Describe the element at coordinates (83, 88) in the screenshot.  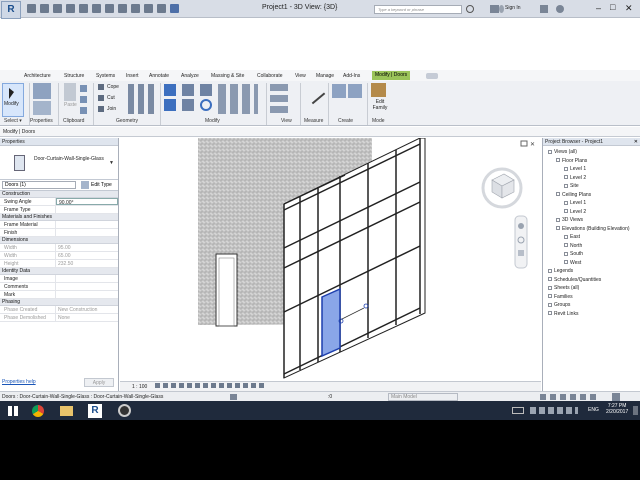
I see `cut-icon` at that location.